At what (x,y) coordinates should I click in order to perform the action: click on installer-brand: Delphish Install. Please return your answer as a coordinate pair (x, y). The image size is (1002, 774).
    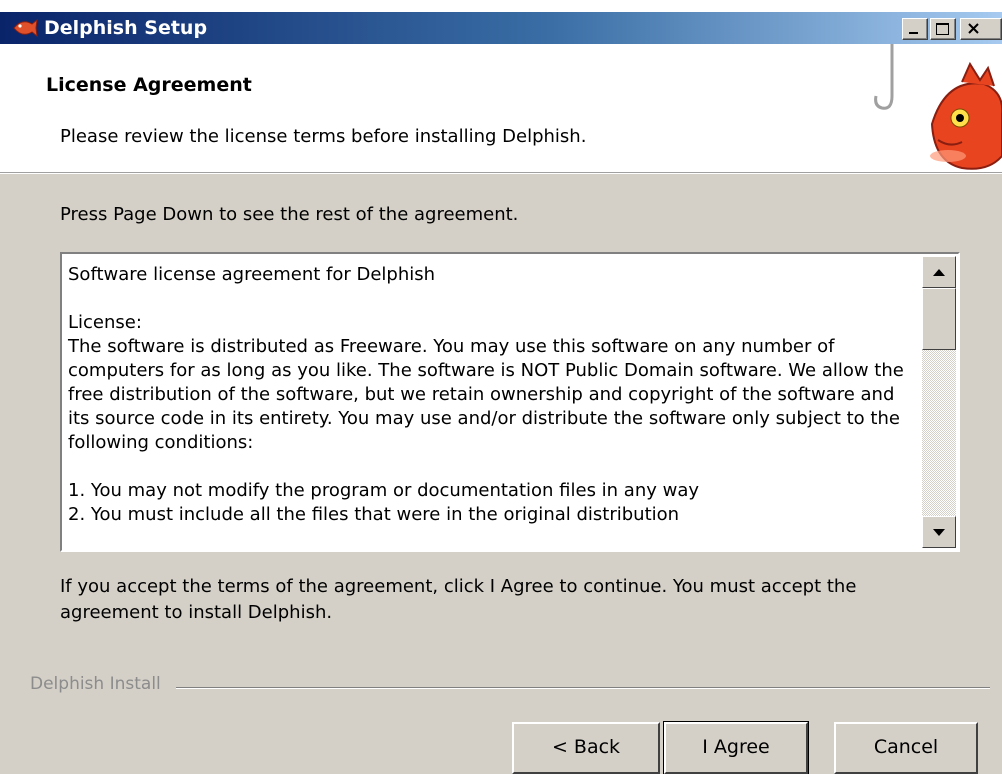
    Looking at the image, I should click on (95, 684).